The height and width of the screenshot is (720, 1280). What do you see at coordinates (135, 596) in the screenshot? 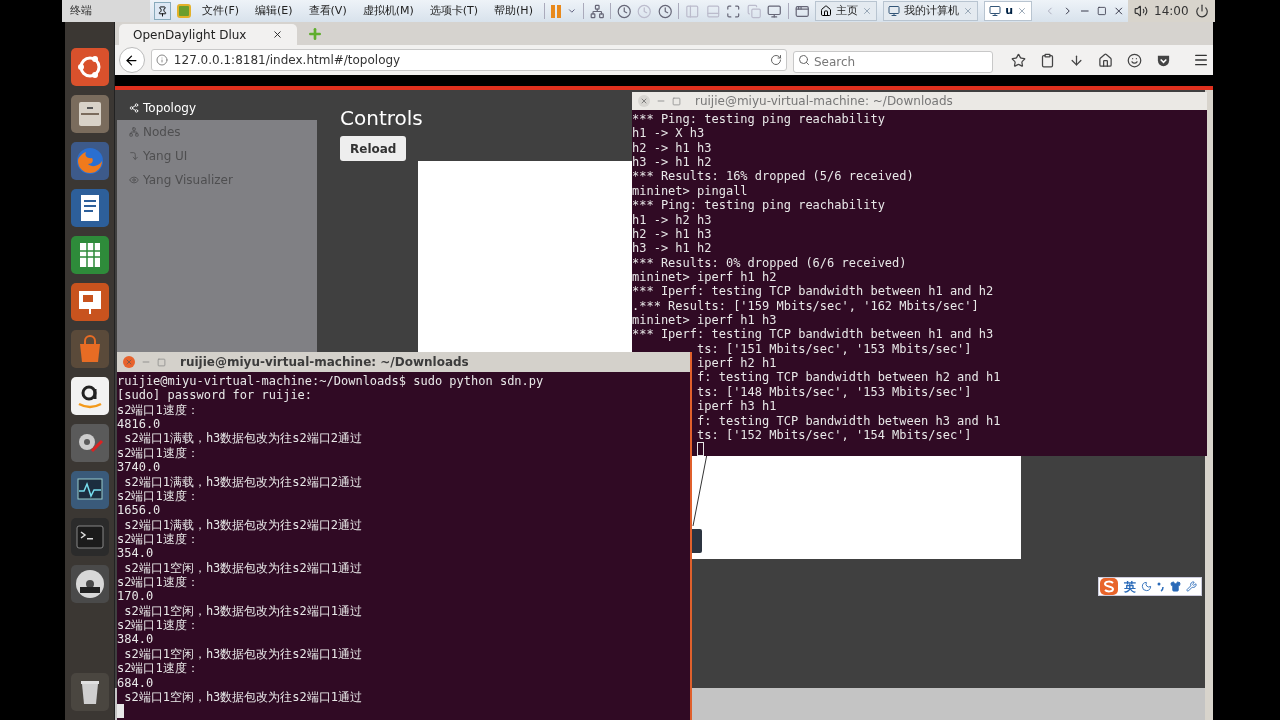
I see `terminal-line: 170.0` at bounding box center [135, 596].